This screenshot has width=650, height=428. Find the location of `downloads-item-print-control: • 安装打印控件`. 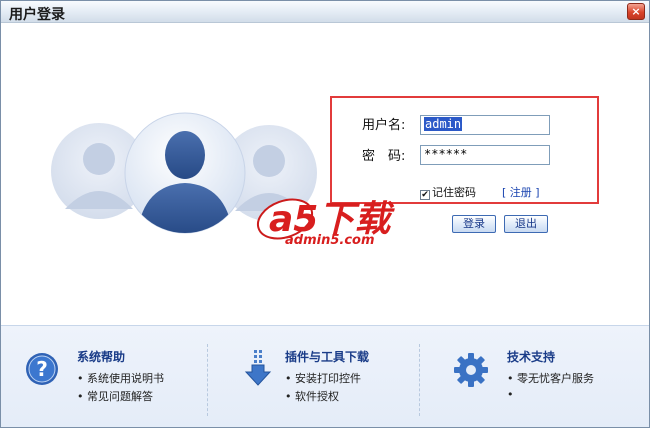

downloads-item-print-control: • 安装打印控件 is located at coordinates (323, 378).